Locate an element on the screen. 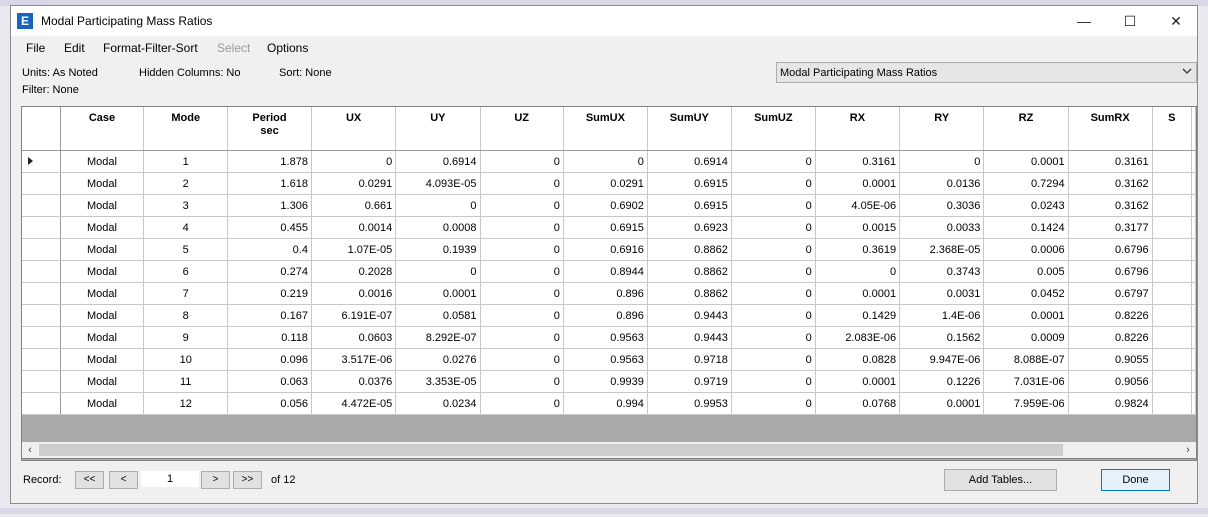 The image size is (1208, 517). column-header: Mode is located at coordinates (186, 129).